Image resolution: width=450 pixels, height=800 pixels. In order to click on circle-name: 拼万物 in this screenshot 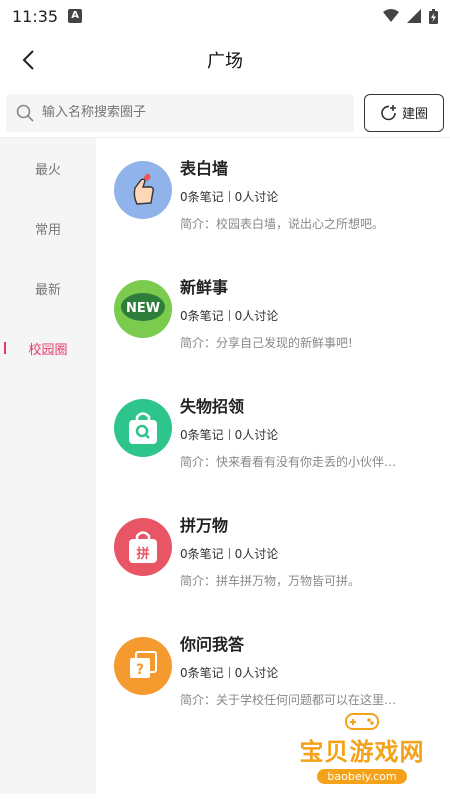, I will do `click(204, 525)`.